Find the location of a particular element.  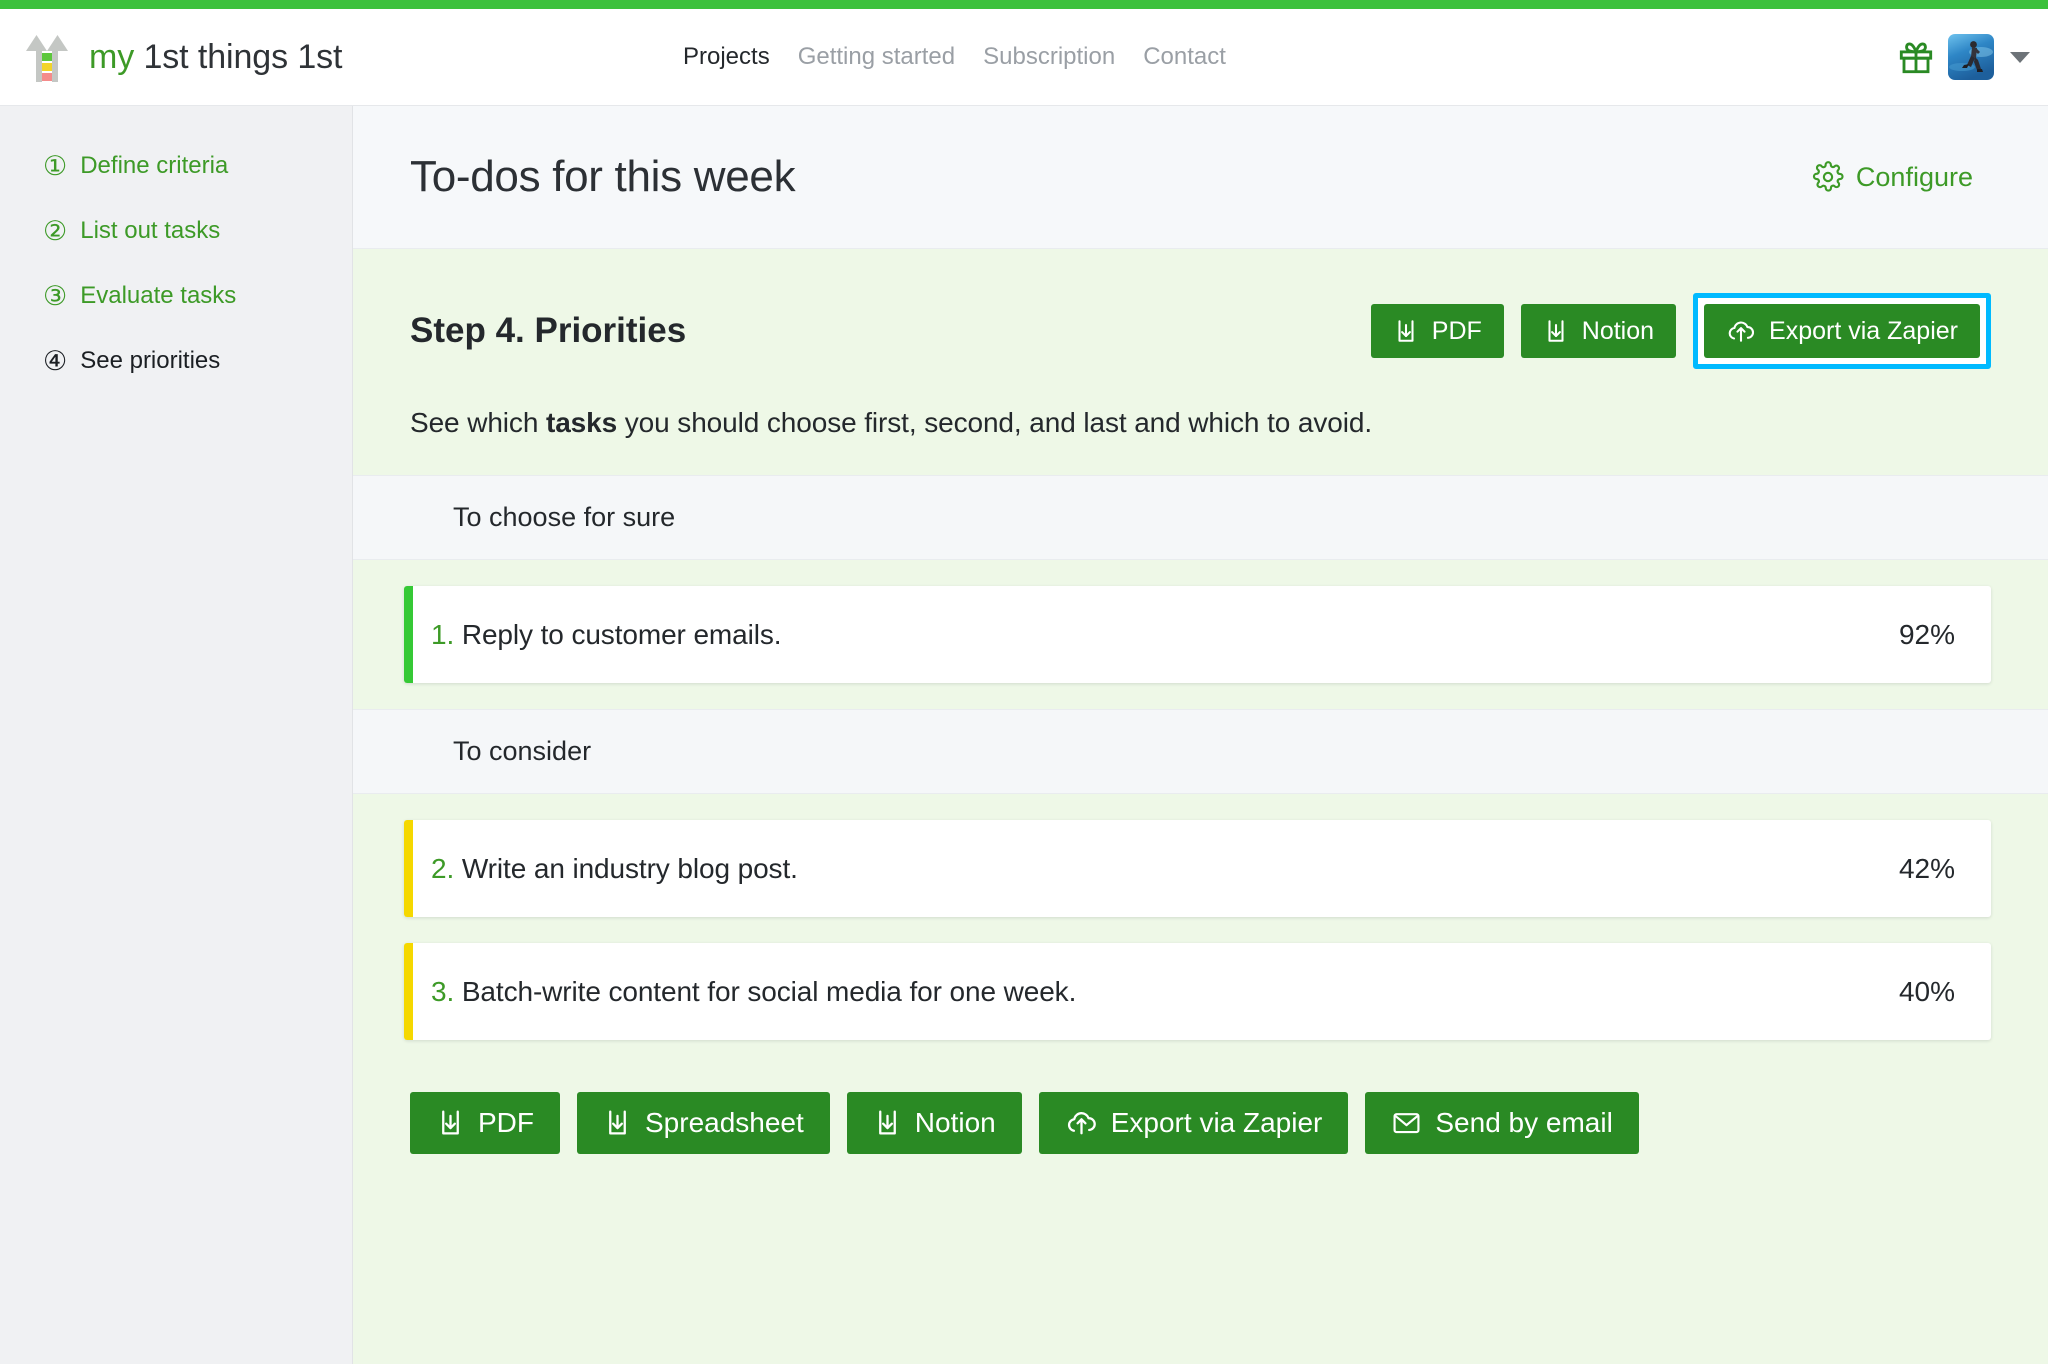

task-rank: 1. is located at coordinates (443, 634).